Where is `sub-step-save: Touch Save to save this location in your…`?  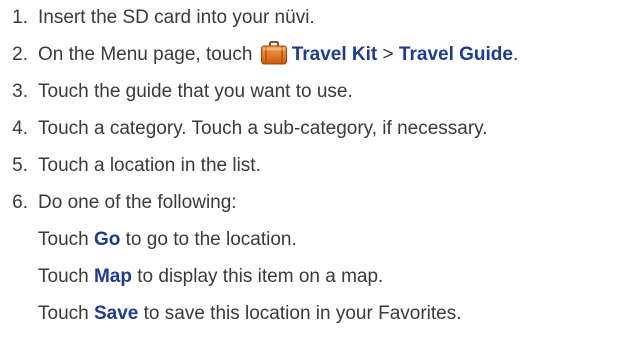
sub-step-save: Touch Save to save this location in your… is located at coordinates (231, 314).